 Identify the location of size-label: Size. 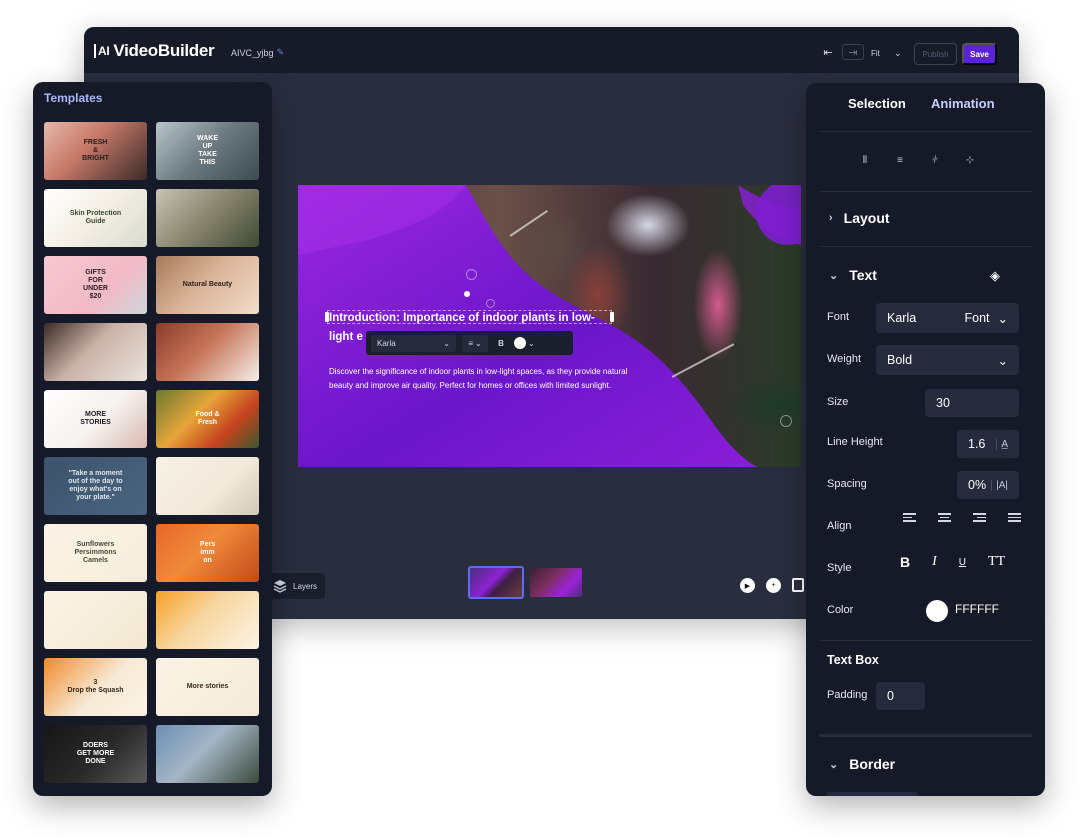
(838, 402).